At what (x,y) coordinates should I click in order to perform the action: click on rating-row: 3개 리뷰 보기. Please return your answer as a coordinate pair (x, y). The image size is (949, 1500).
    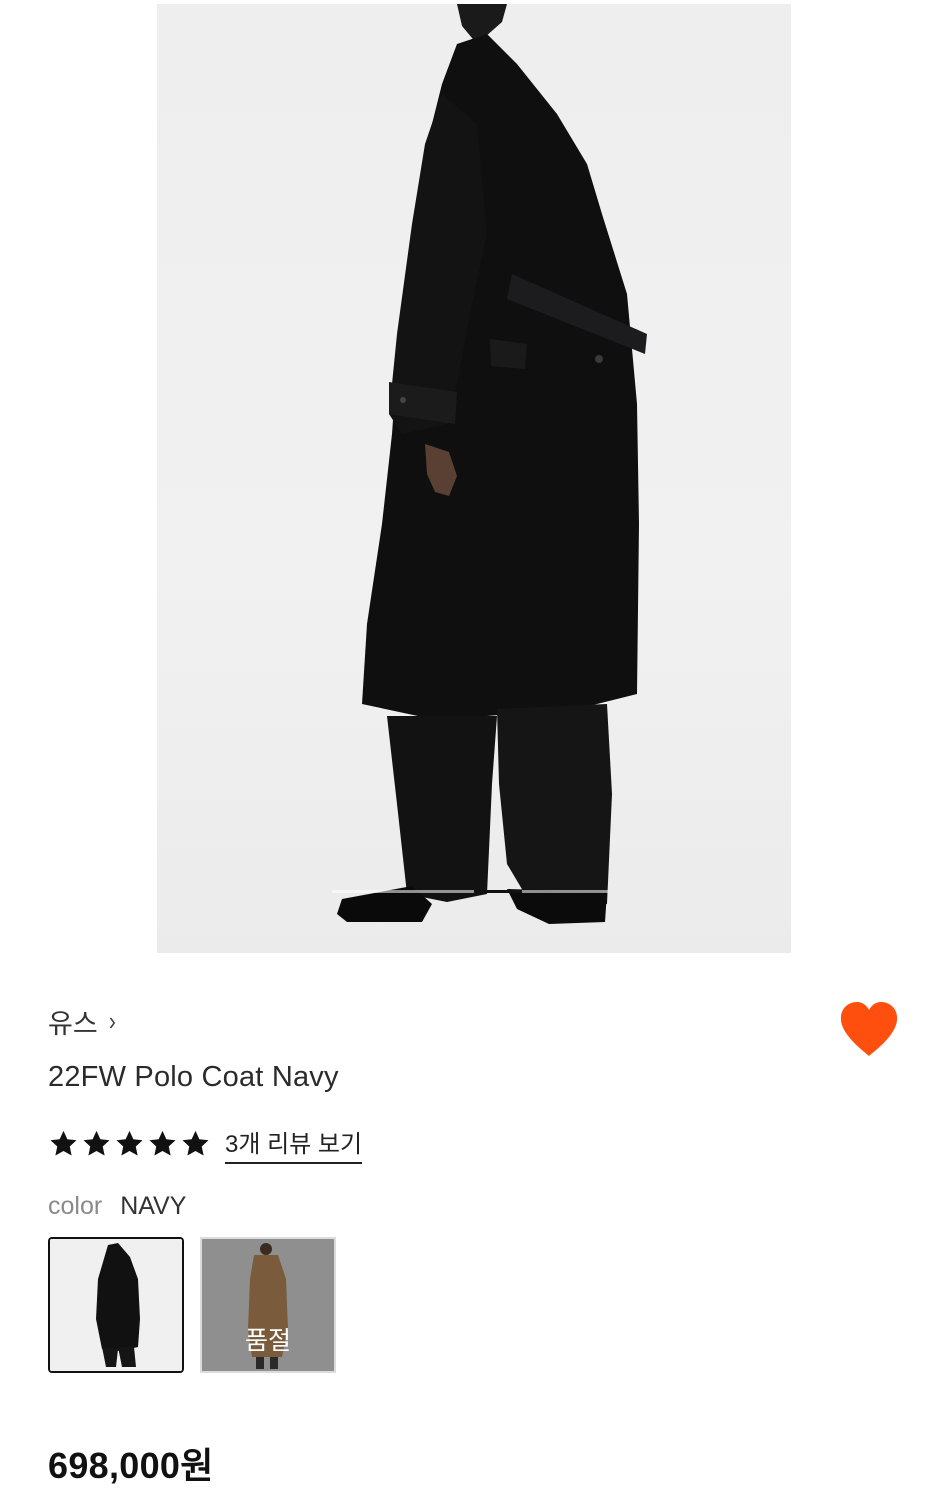
    Looking at the image, I should click on (205, 1144).